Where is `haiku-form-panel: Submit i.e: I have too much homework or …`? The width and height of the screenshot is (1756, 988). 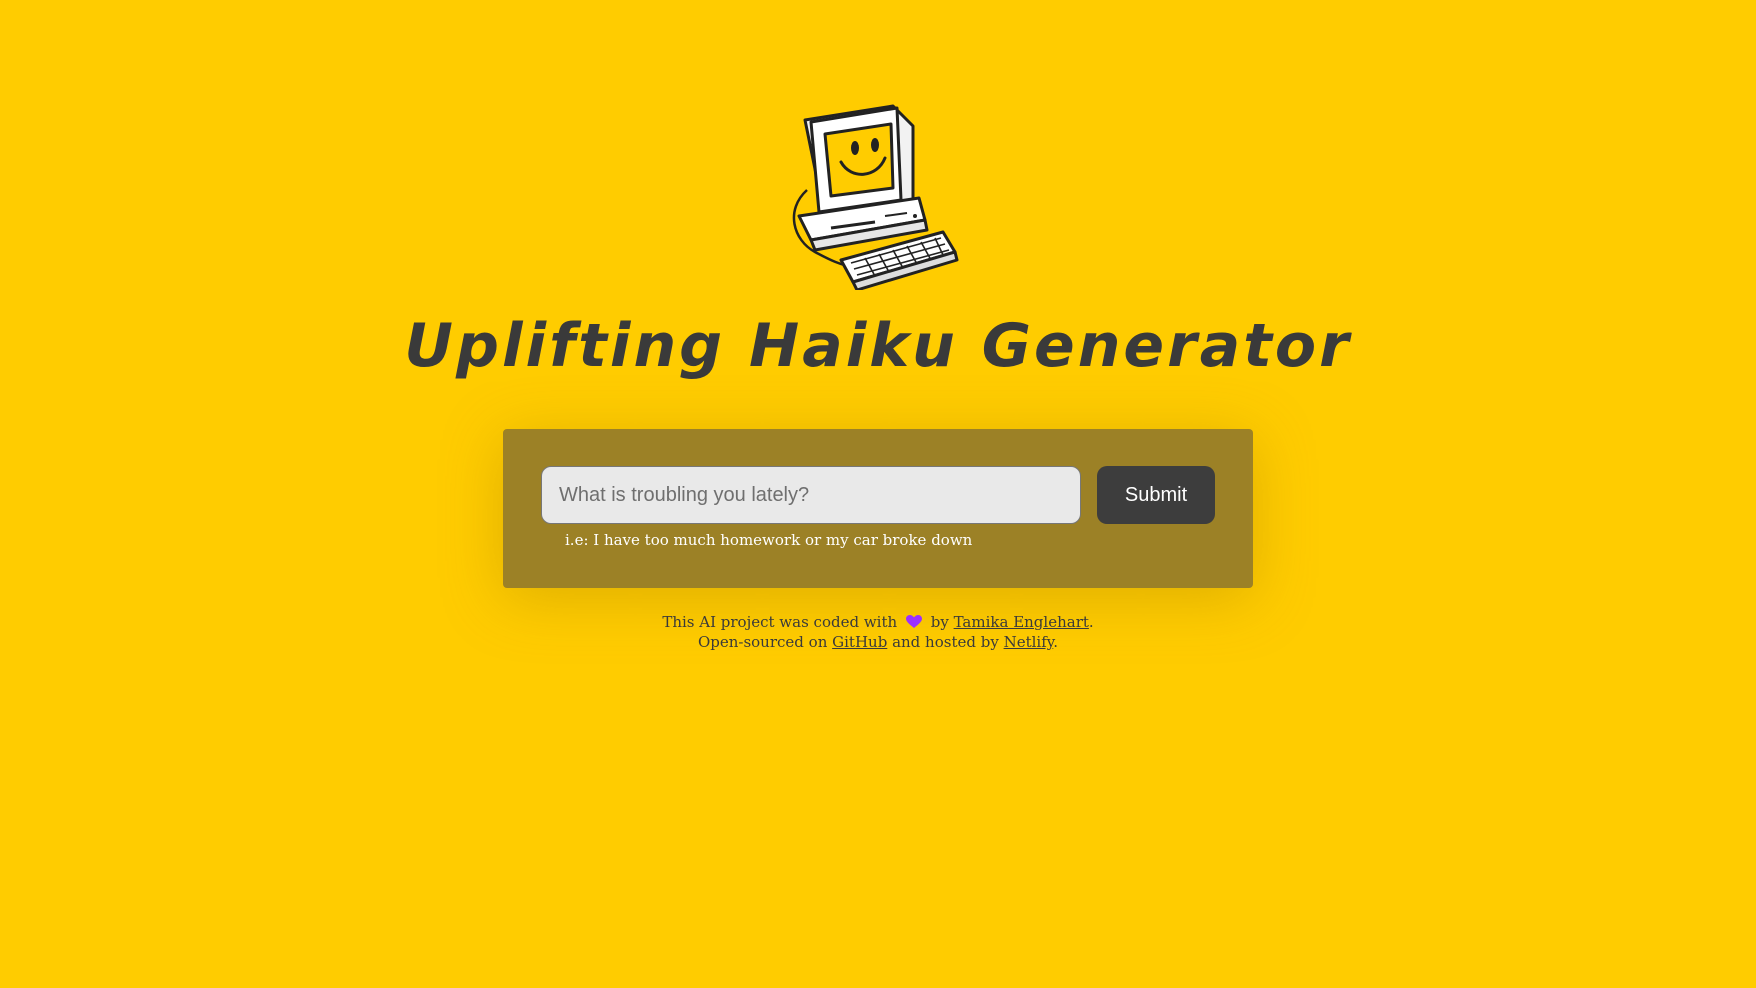 haiku-form-panel: Submit i.e: I have too much homework or … is located at coordinates (878, 508).